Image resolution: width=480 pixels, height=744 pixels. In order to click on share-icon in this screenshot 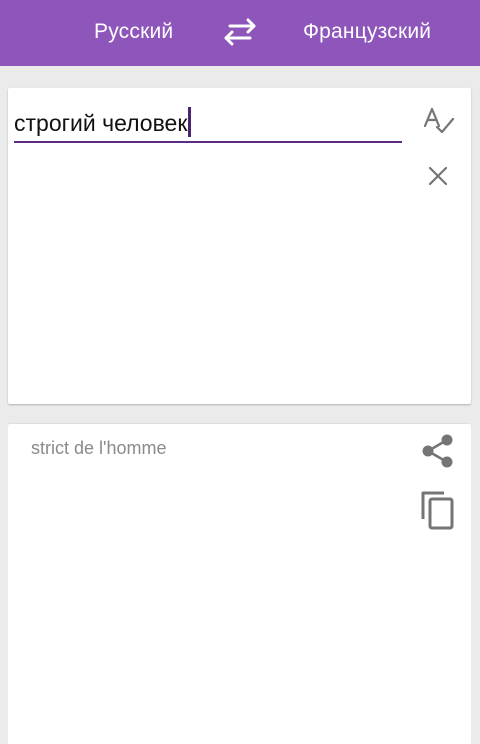, I will do `click(437, 451)`.